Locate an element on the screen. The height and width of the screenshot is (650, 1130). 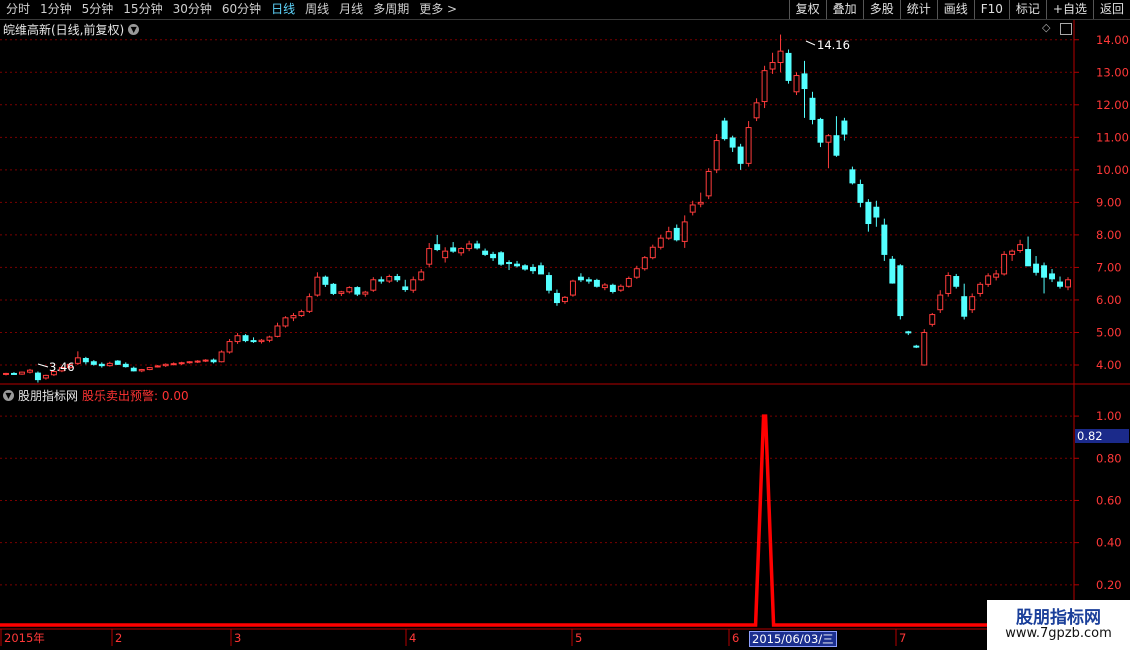
stock-title: 皖维高新(日线,前复权) is located at coordinates (63, 29).